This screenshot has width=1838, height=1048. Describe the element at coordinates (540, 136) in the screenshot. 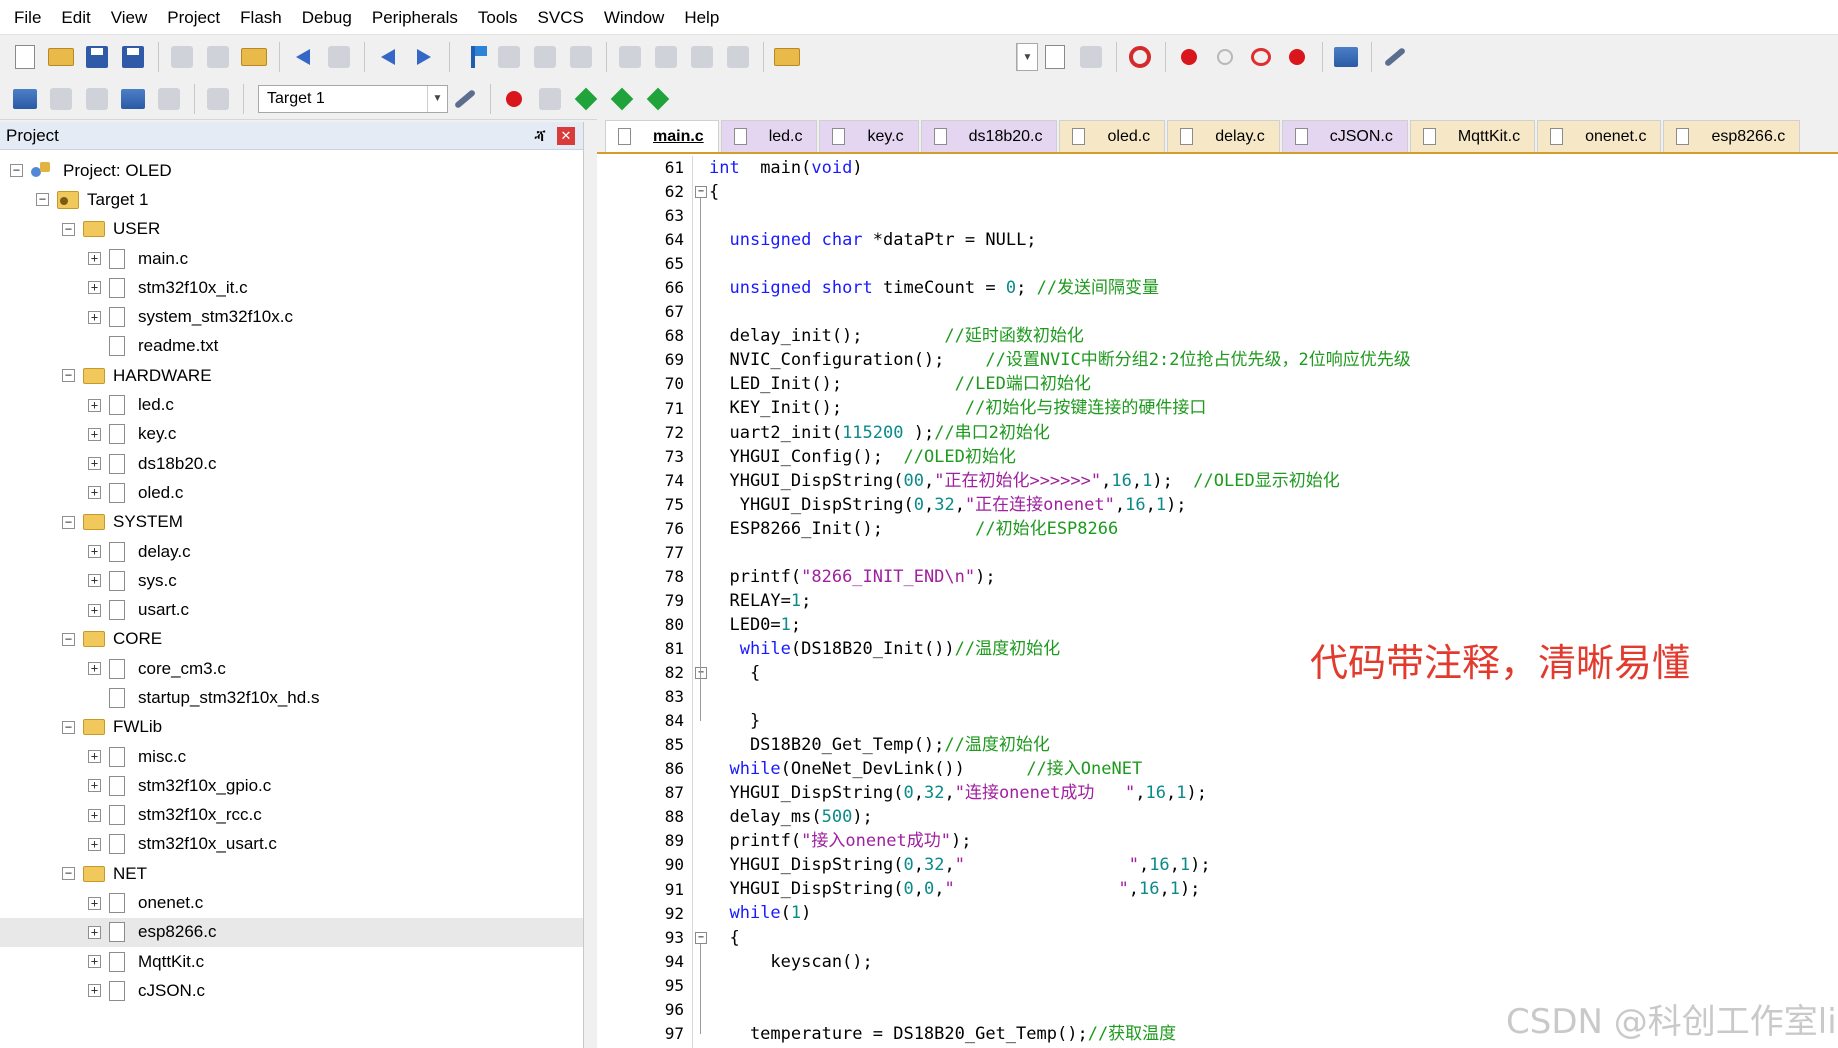

I see `pin-icon: ⶣ` at that location.